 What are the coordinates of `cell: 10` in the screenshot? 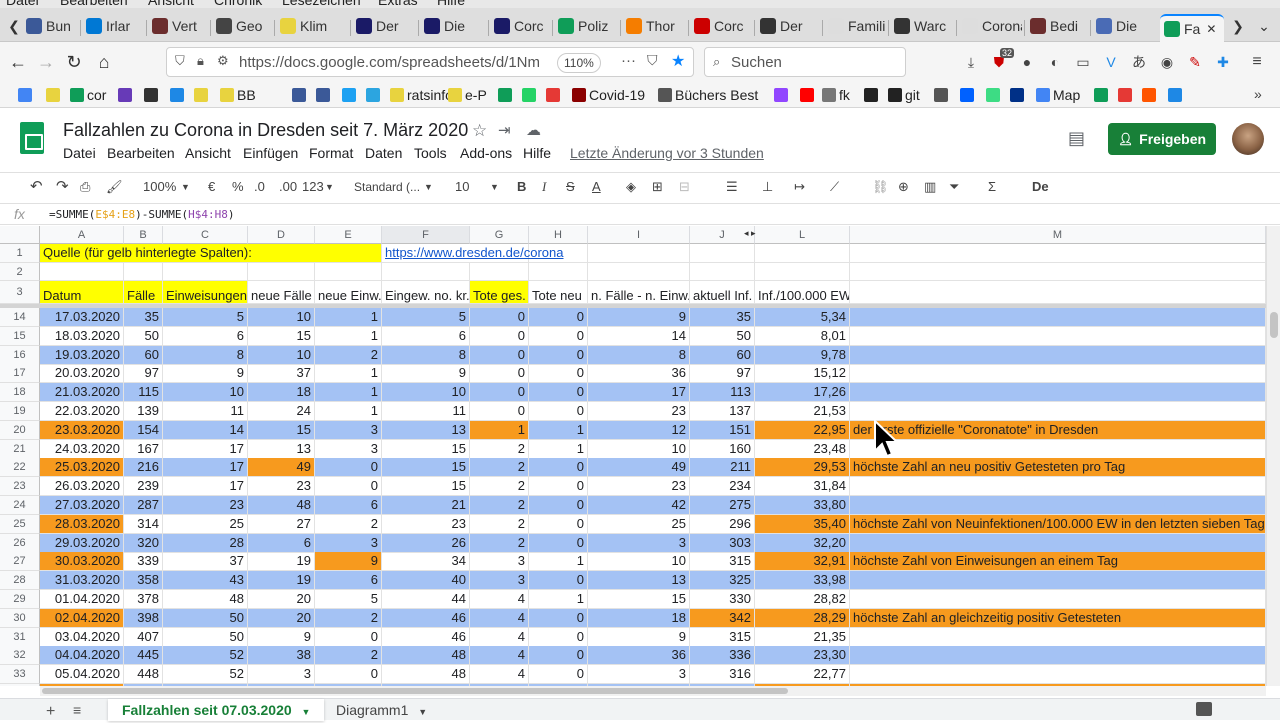 It's located at (639, 562).